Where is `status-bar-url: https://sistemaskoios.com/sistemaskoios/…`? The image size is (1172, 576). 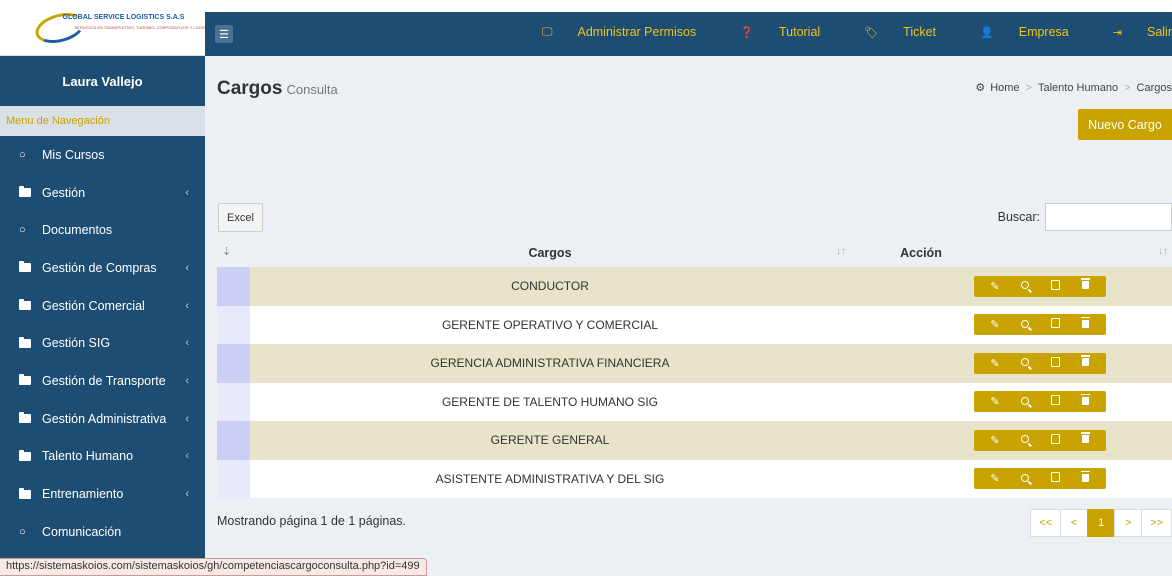 status-bar-url: https://sistemaskoios.com/sistemaskoios/… is located at coordinates (213, 567).